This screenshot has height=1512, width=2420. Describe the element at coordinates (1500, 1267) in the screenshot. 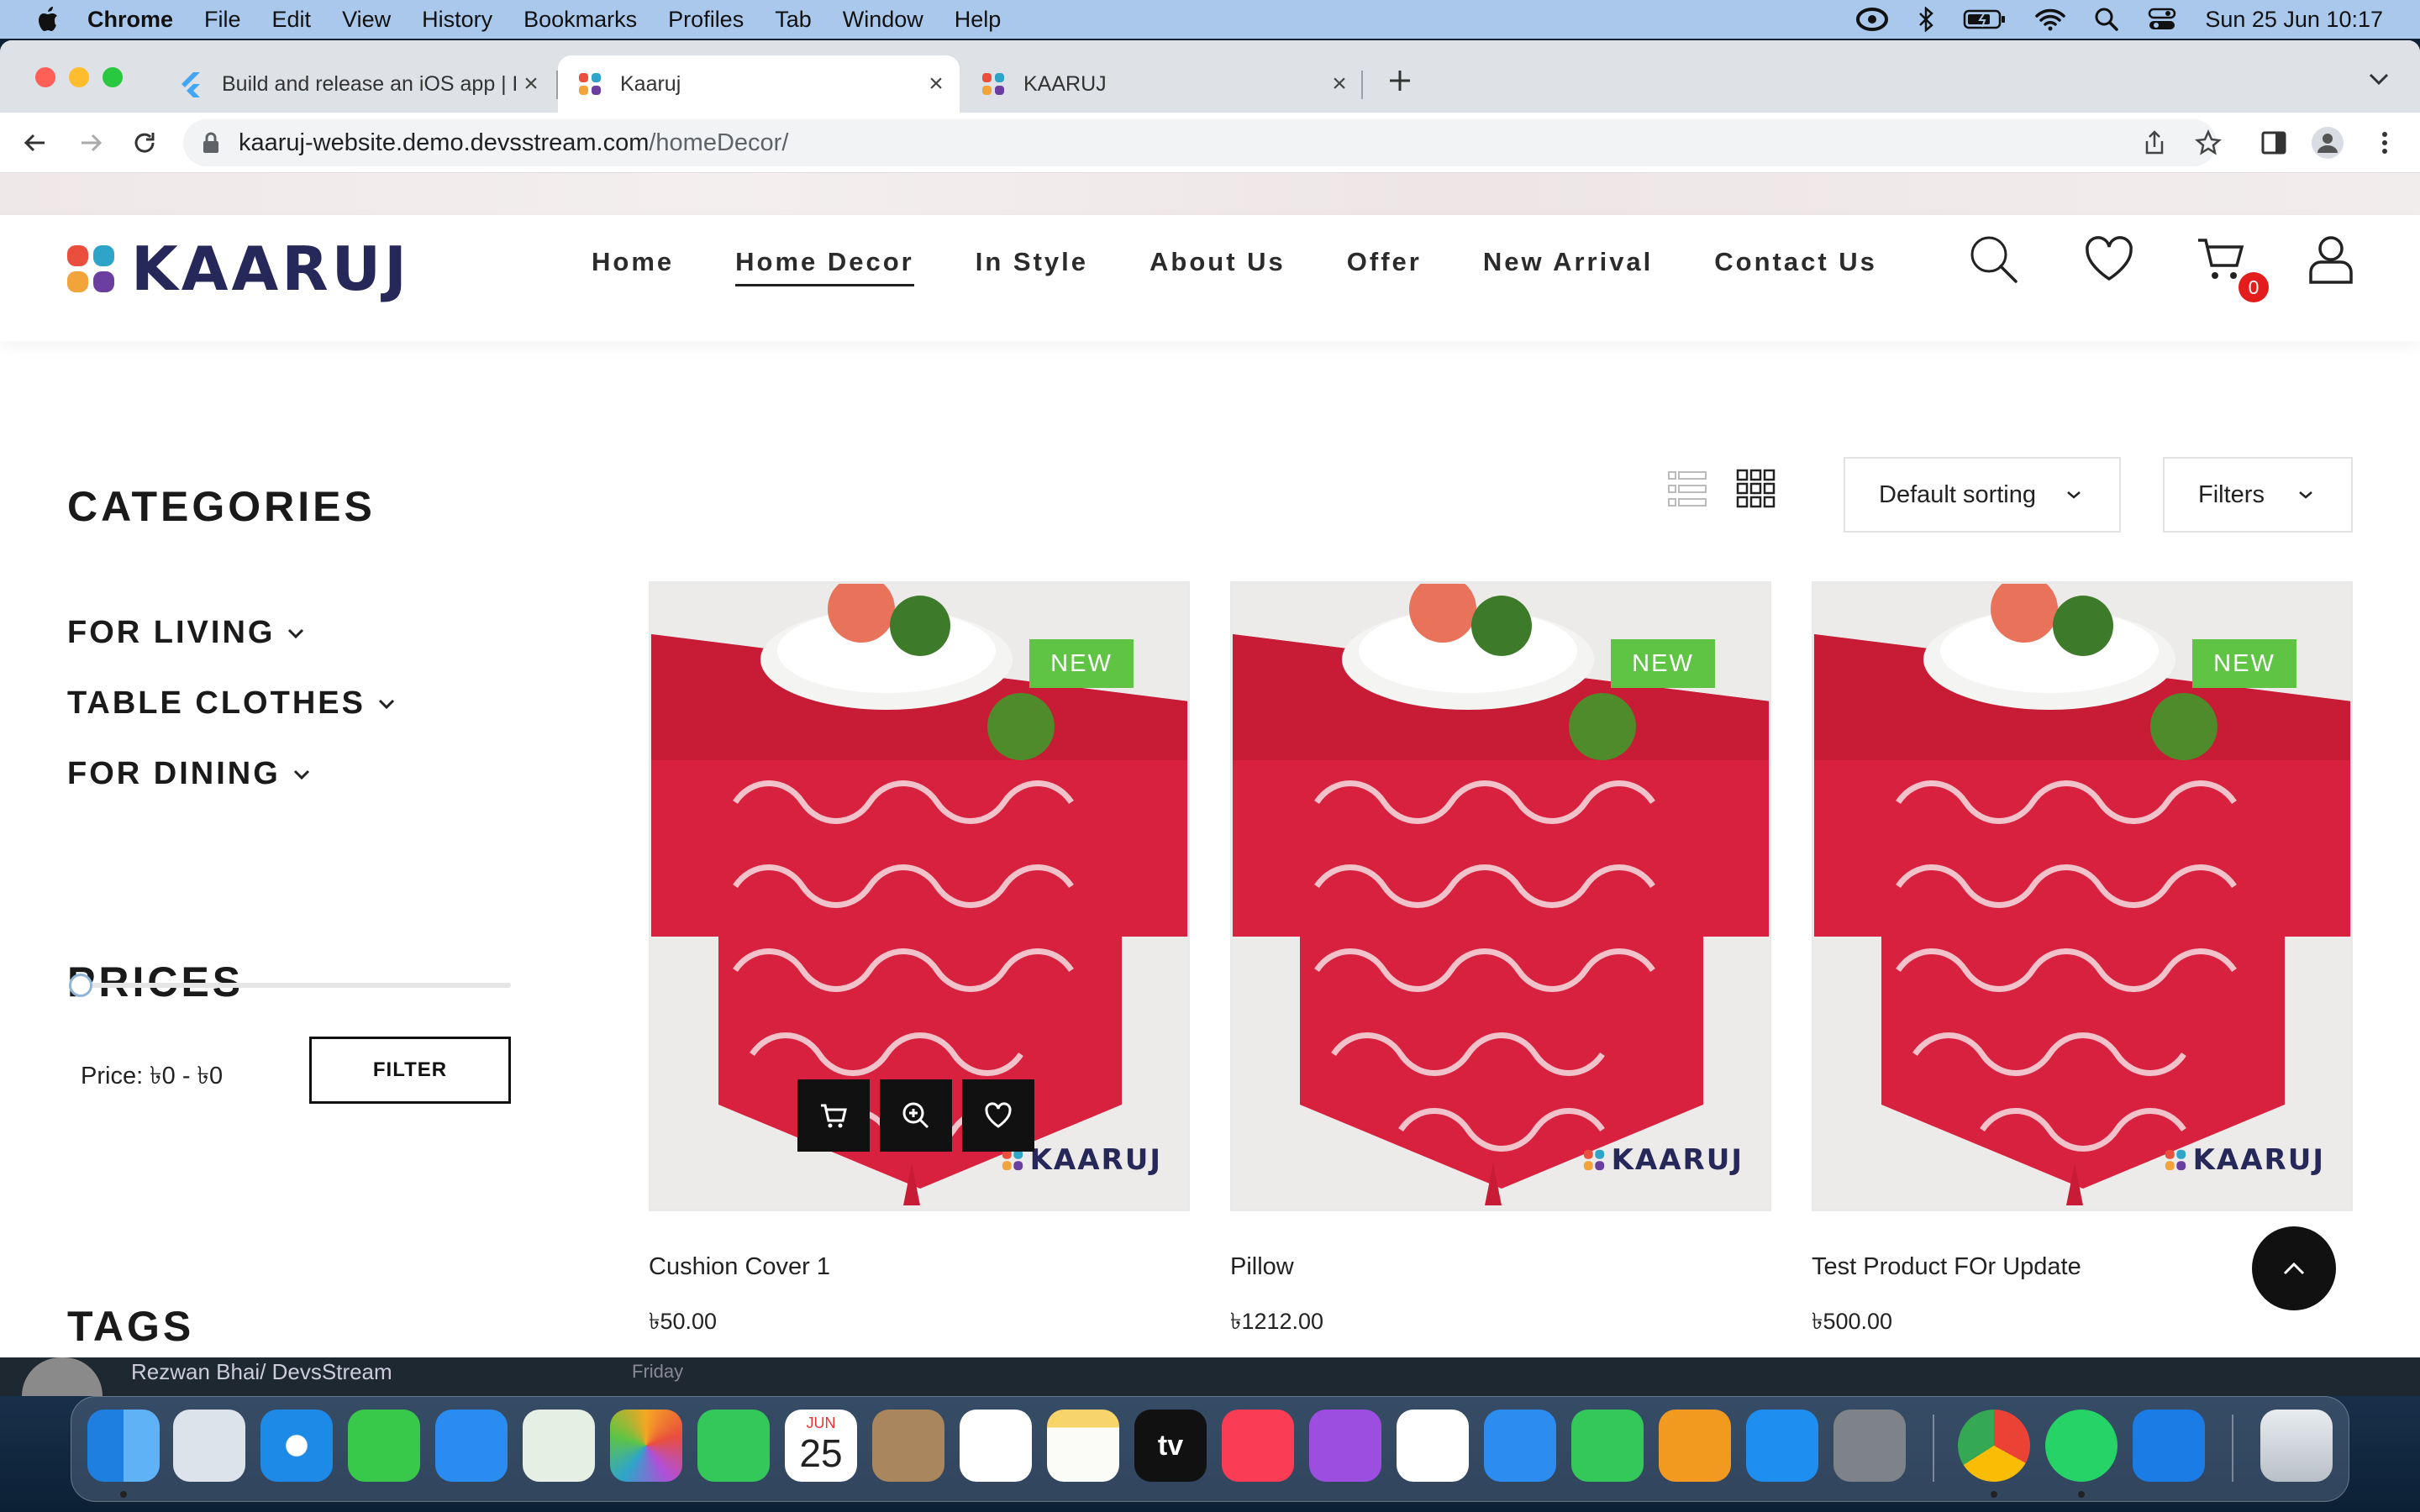

I see `product-name: Pillow` at that location.